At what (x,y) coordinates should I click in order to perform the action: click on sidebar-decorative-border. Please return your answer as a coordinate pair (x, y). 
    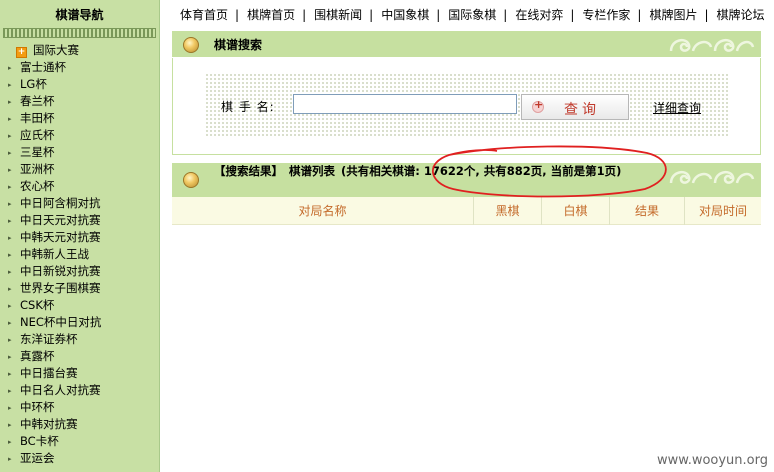
    Looking at the image, I should click on (79, 33).